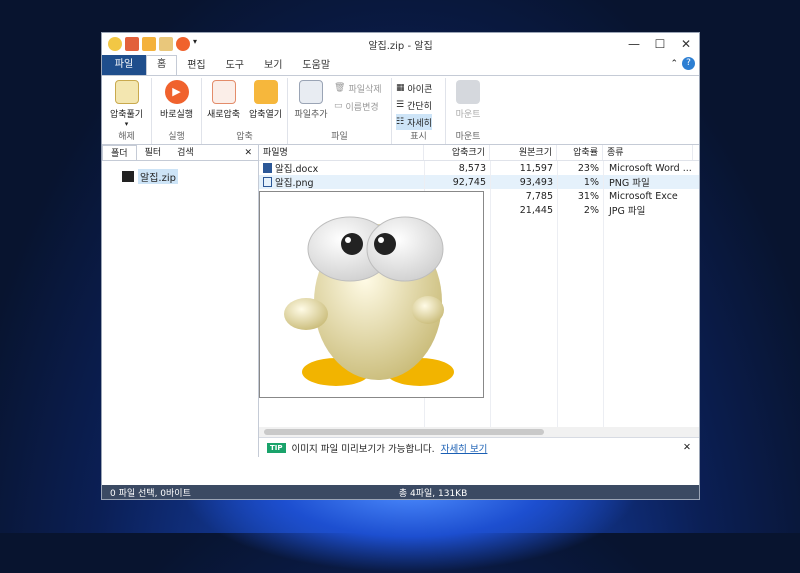 The width and height of the screenshot is (800, 573). Describe the element at coordinates (180, 301) in the screenshot. I see `left-pane: 폴더 필터 검색 ✕ 알집.zip` at that location.